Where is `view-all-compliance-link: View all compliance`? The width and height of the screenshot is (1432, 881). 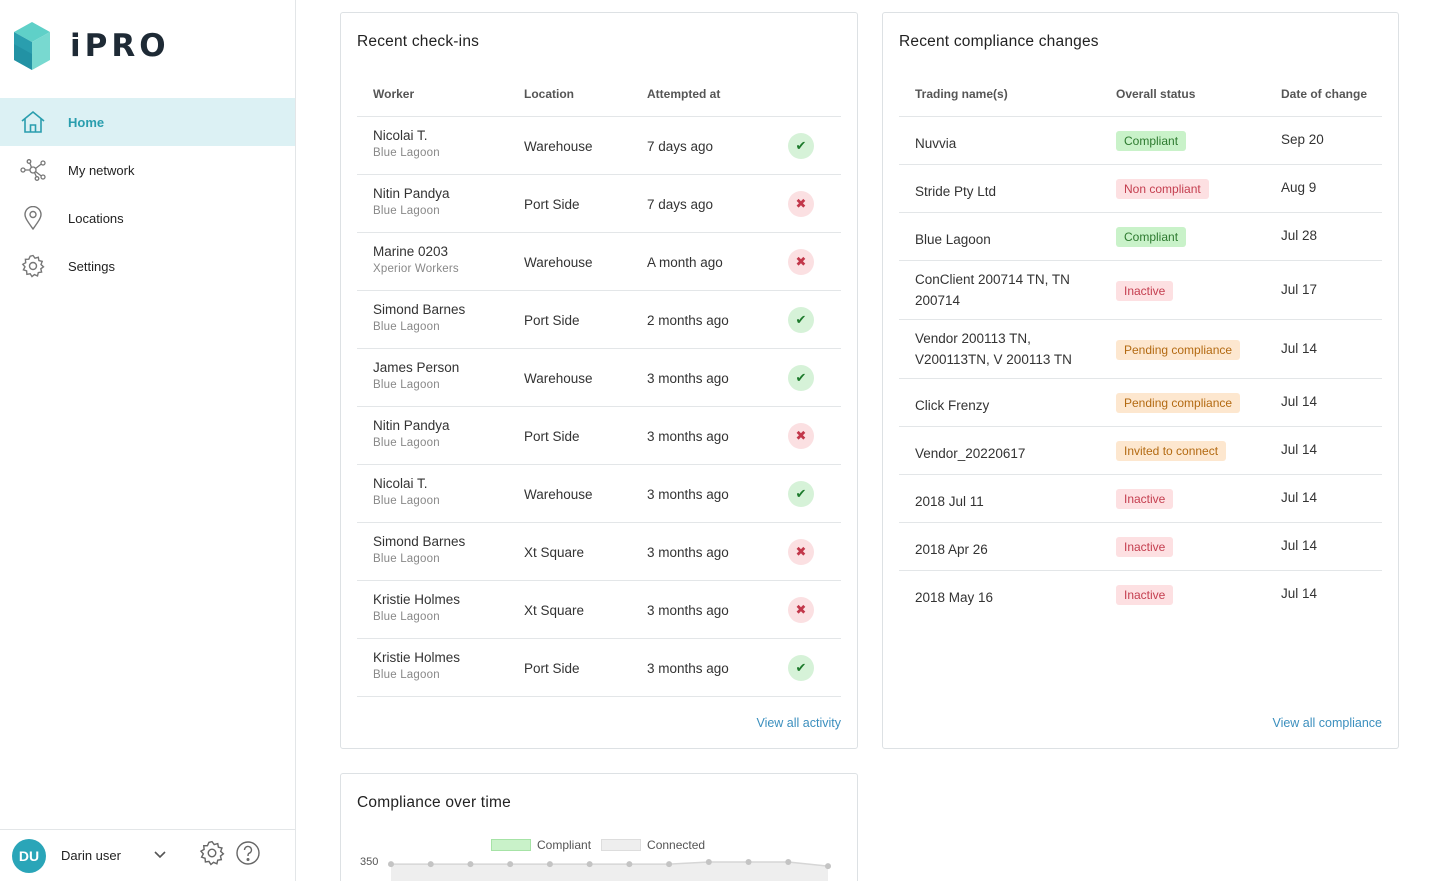
view-all-compliance-link: View all compliance is located at coordinates (1327, 723).